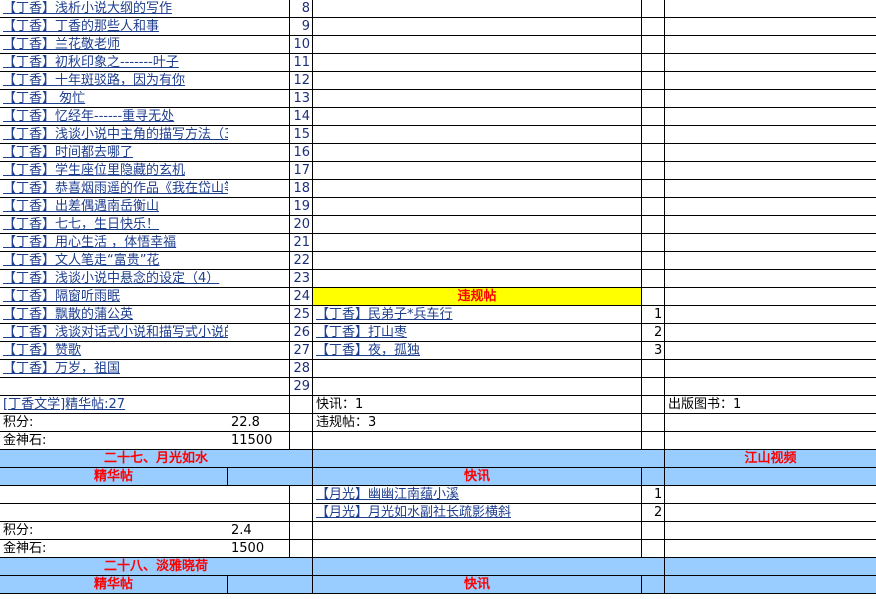 Image resolution: width=876 pixels, height=599 pixels. Describe the element at coordinates (114, 387) in the screenshot. I see `post-link` at that location.